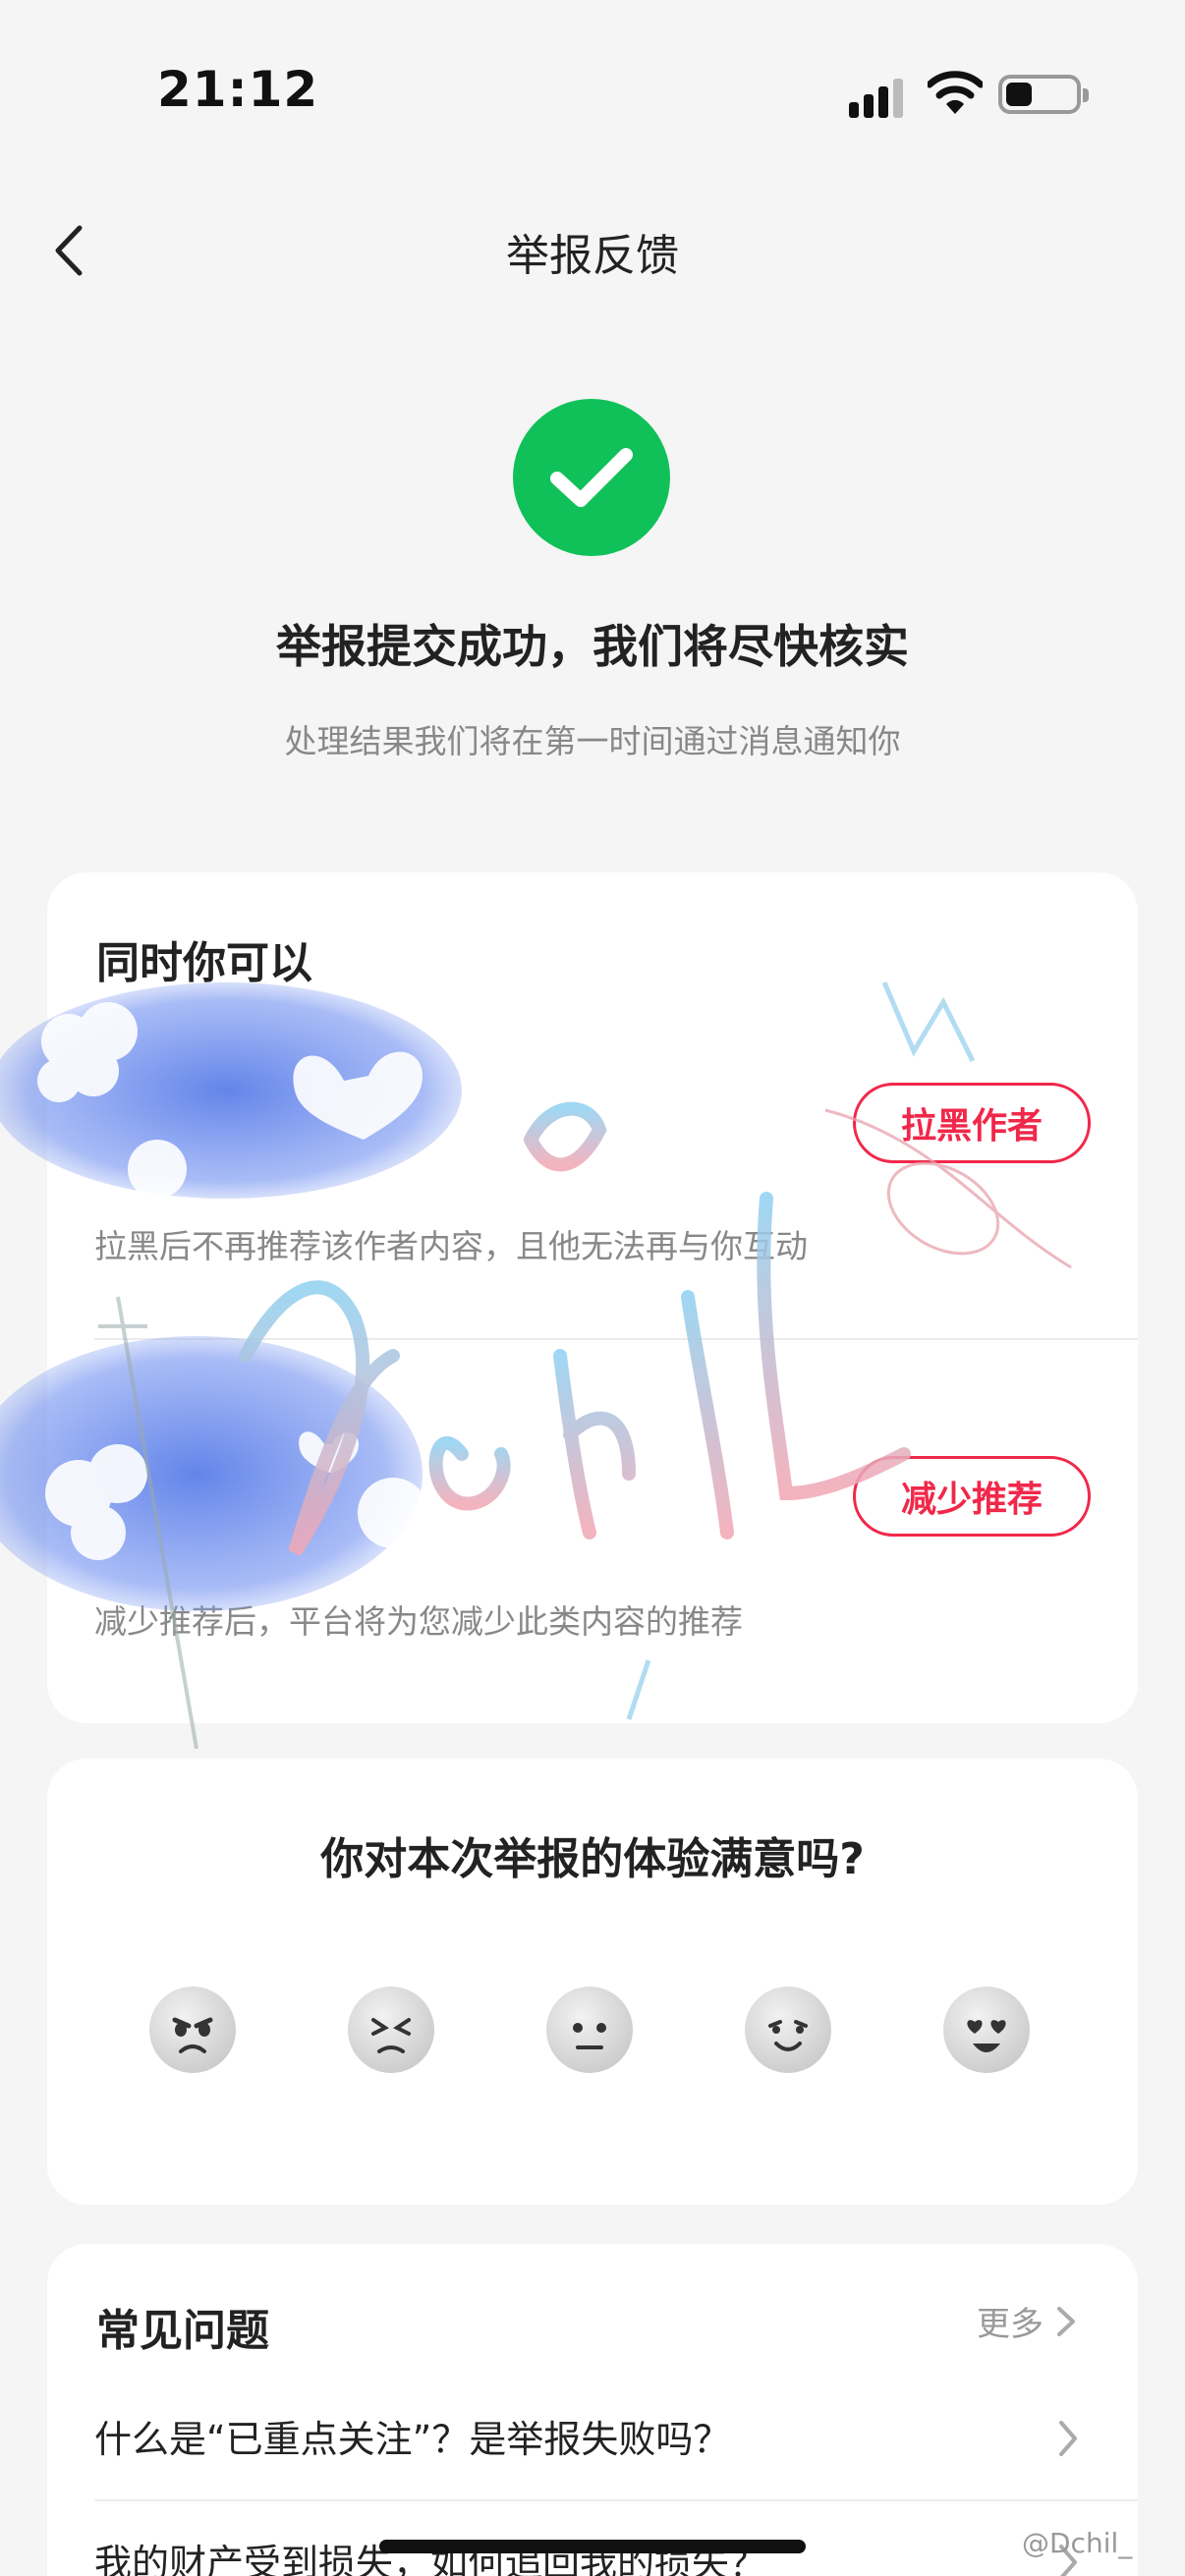 Image resolution: width=1185 pixels, height=2576 pixels. I want to click on block-author-desc: 拉黑后不再推荐该作者内容，且他无法再与你互动, so click(451, 1246).